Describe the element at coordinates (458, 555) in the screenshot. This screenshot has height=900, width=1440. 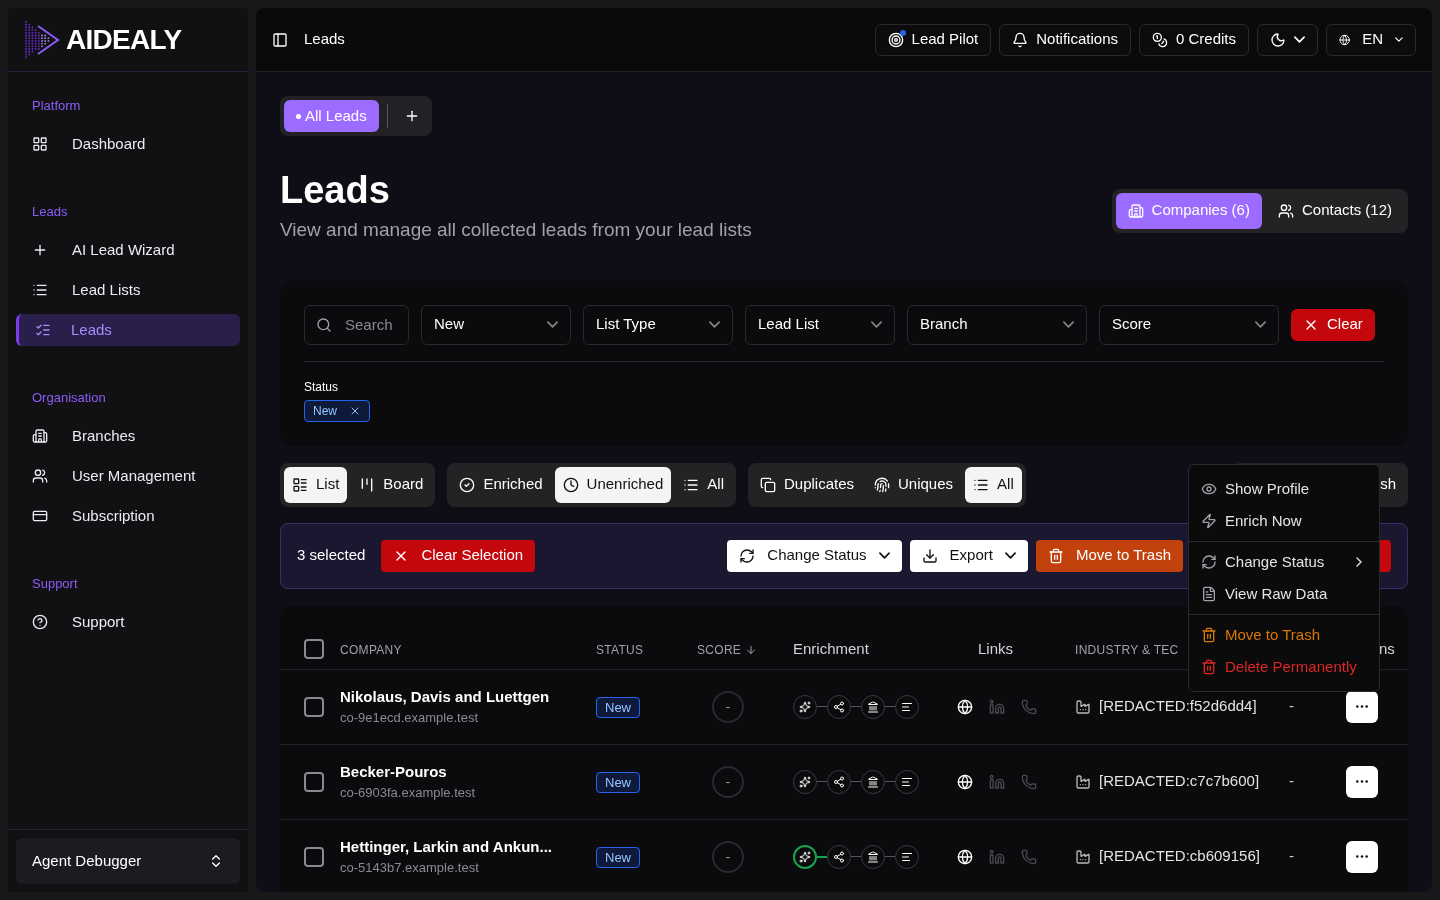
I see `clear-selection-button: Clear Selection` at that location.